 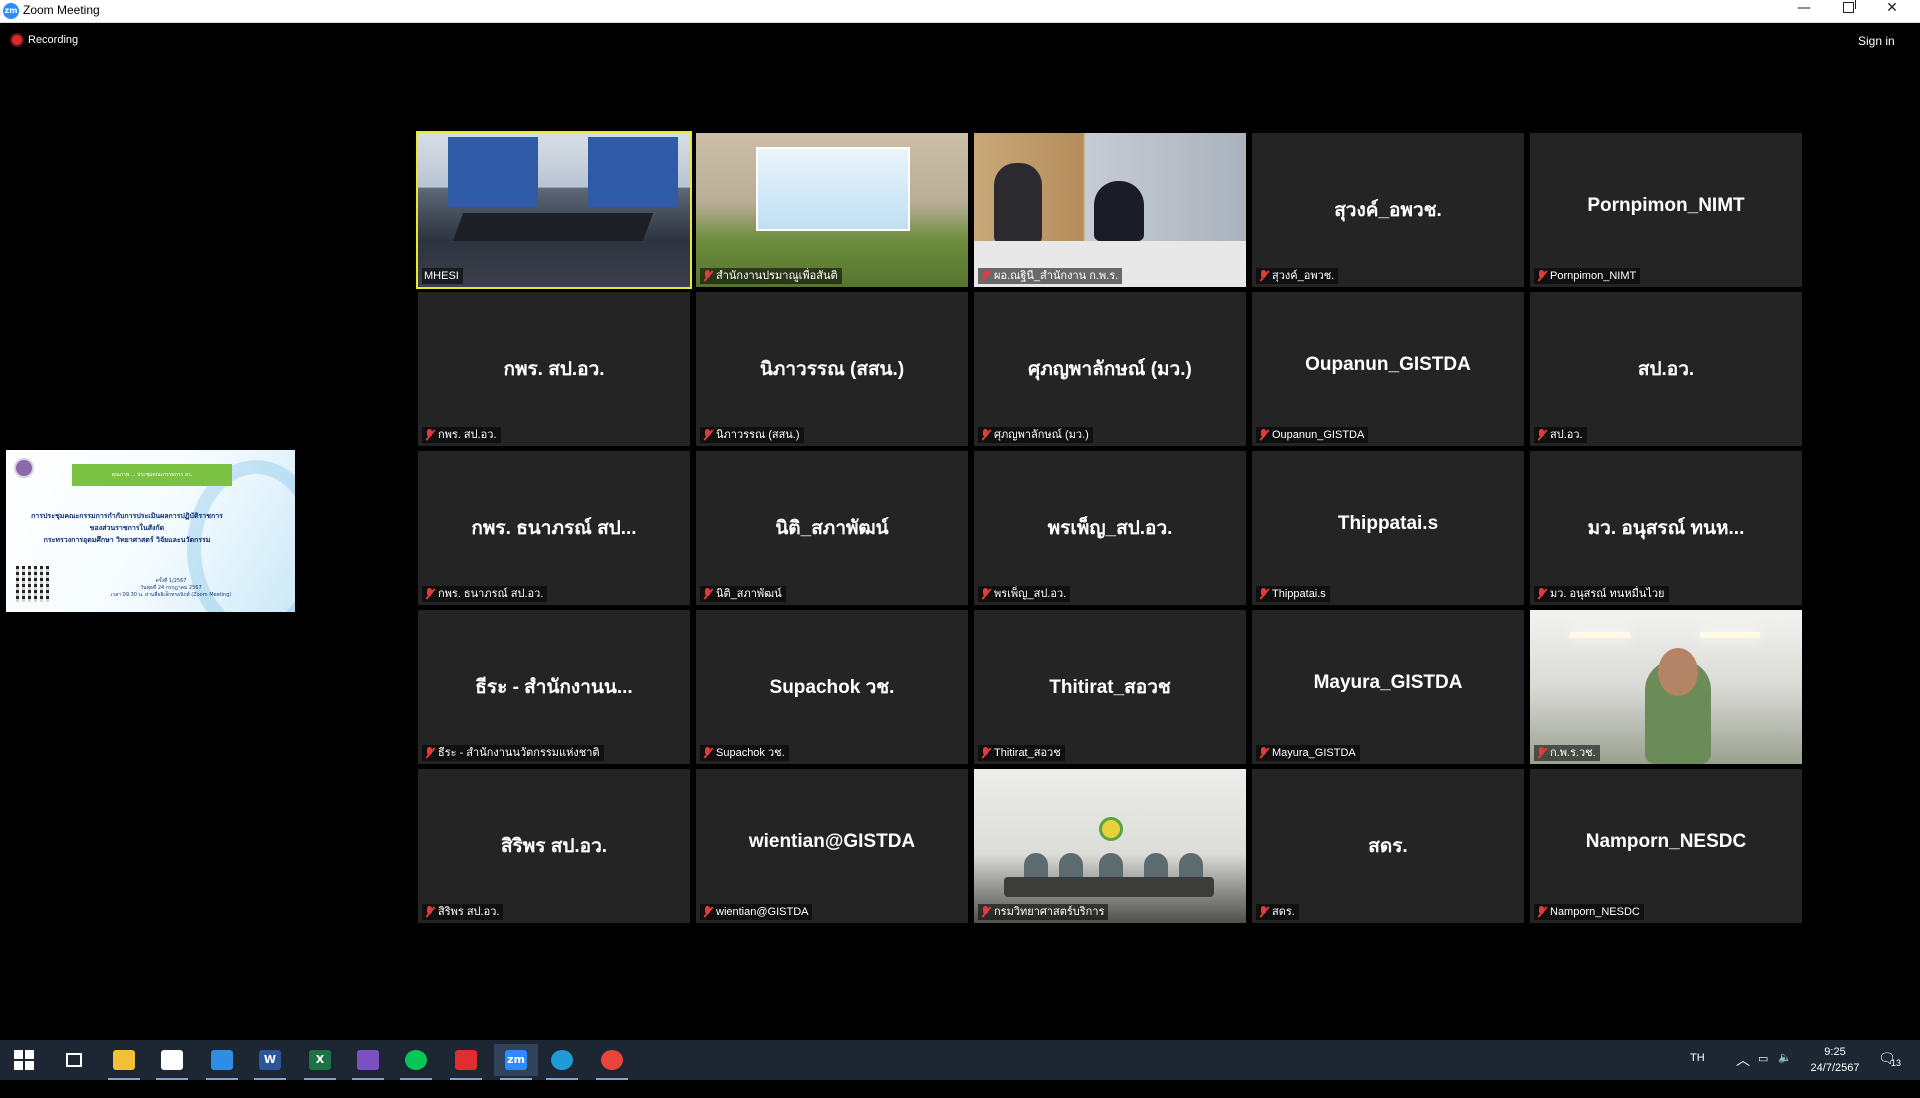 What do you see at coordinates (467, 435) in the screenshot?
I see `participant-name: กพร. สป.อว.` at bounding box center [467, 435].